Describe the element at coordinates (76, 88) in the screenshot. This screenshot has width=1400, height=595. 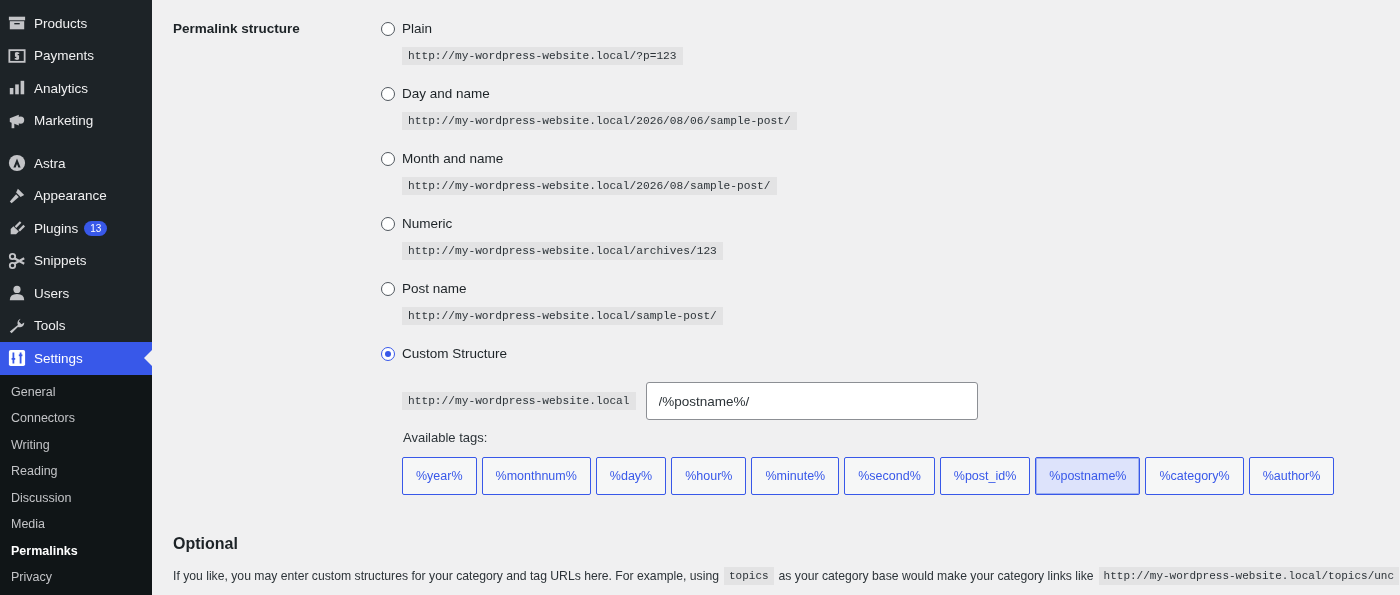
I see `sidebar-menu-item: Analytics` at that location.